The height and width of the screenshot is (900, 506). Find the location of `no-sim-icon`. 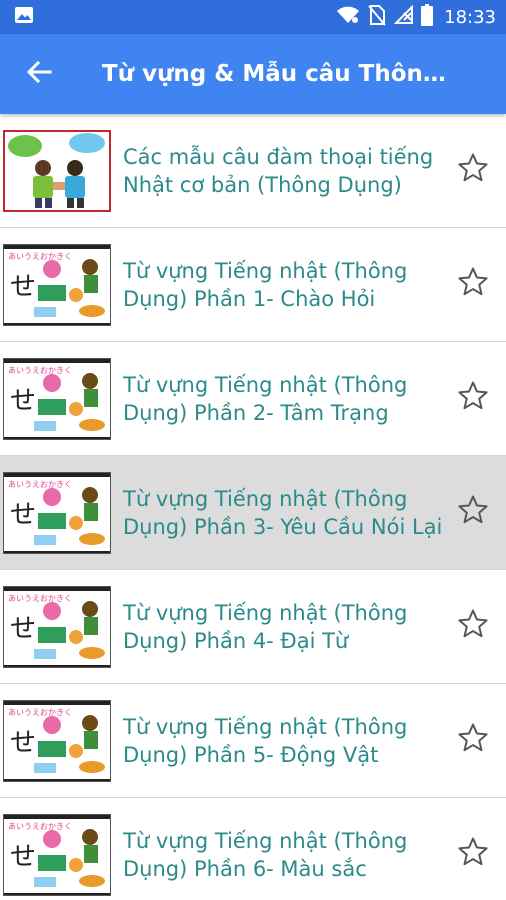

no-sim-icon is located at coordinates (377, 17).